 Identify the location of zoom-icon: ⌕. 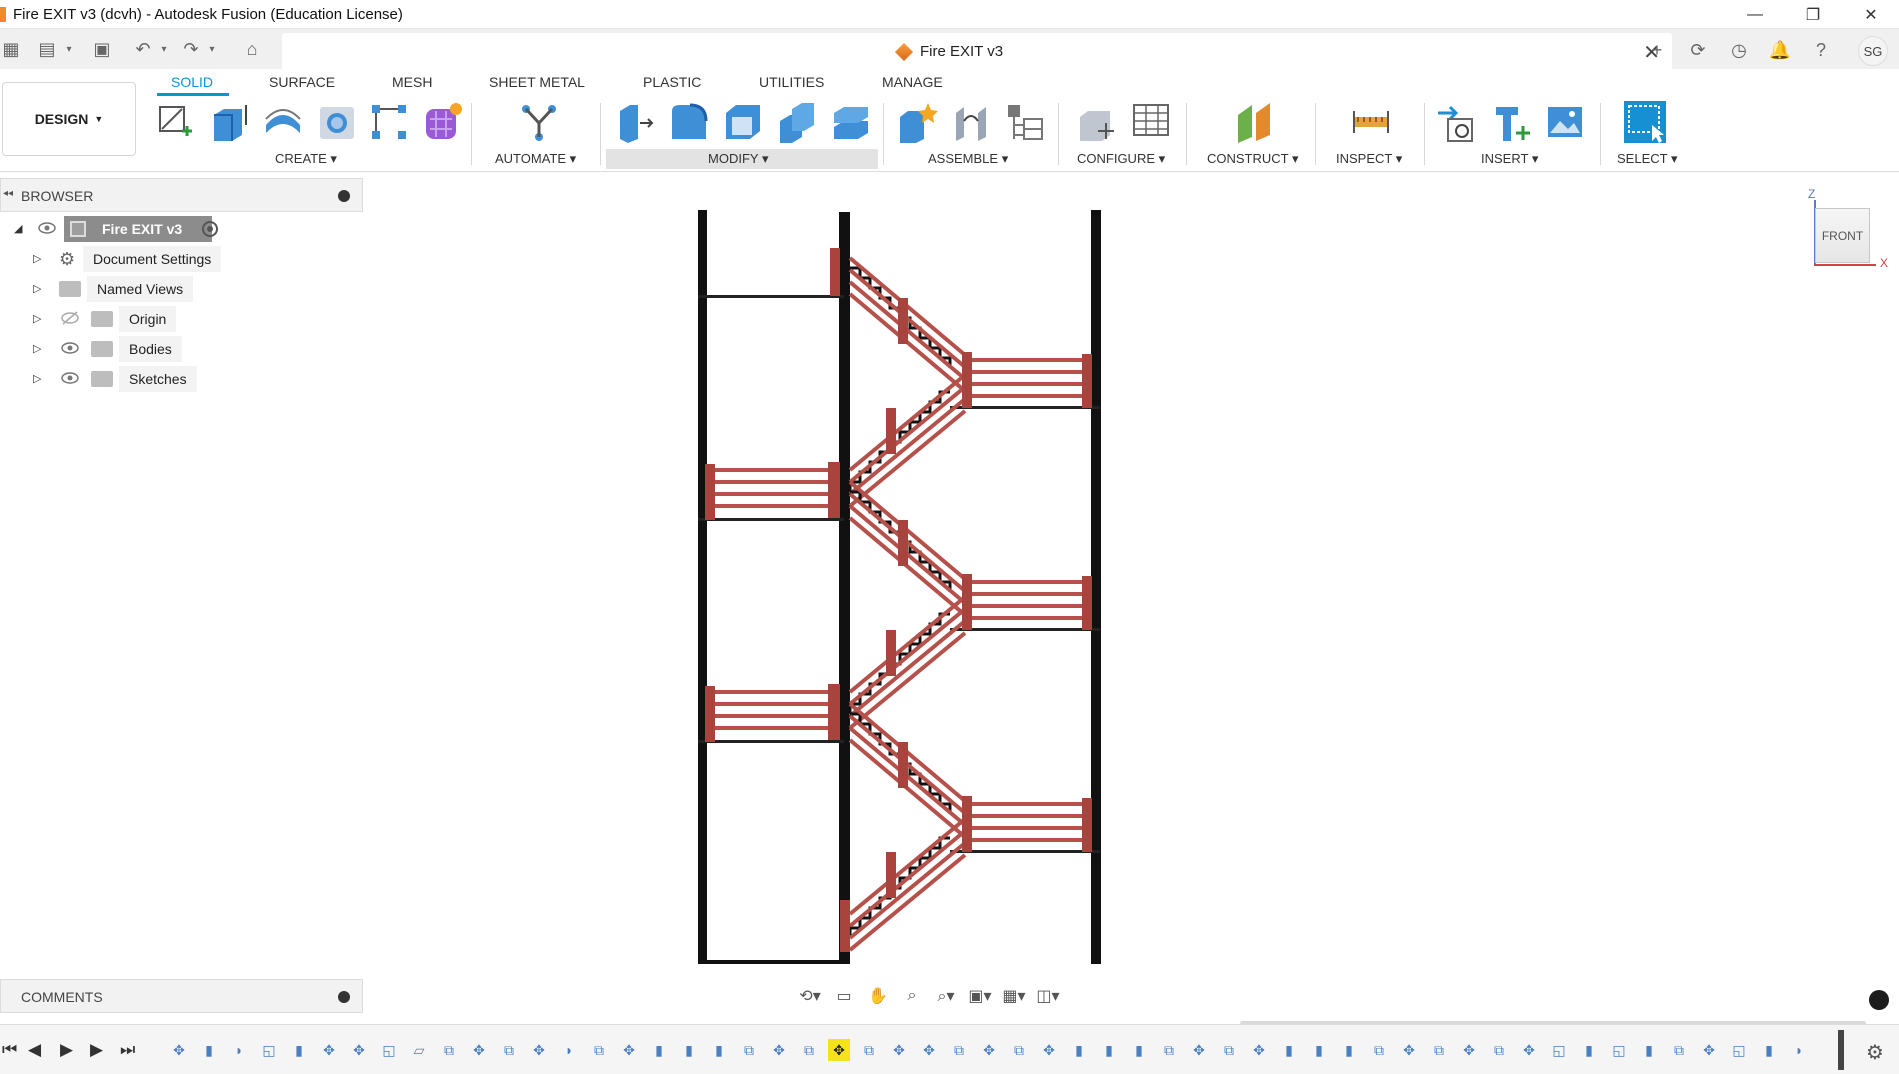
(912, 996).